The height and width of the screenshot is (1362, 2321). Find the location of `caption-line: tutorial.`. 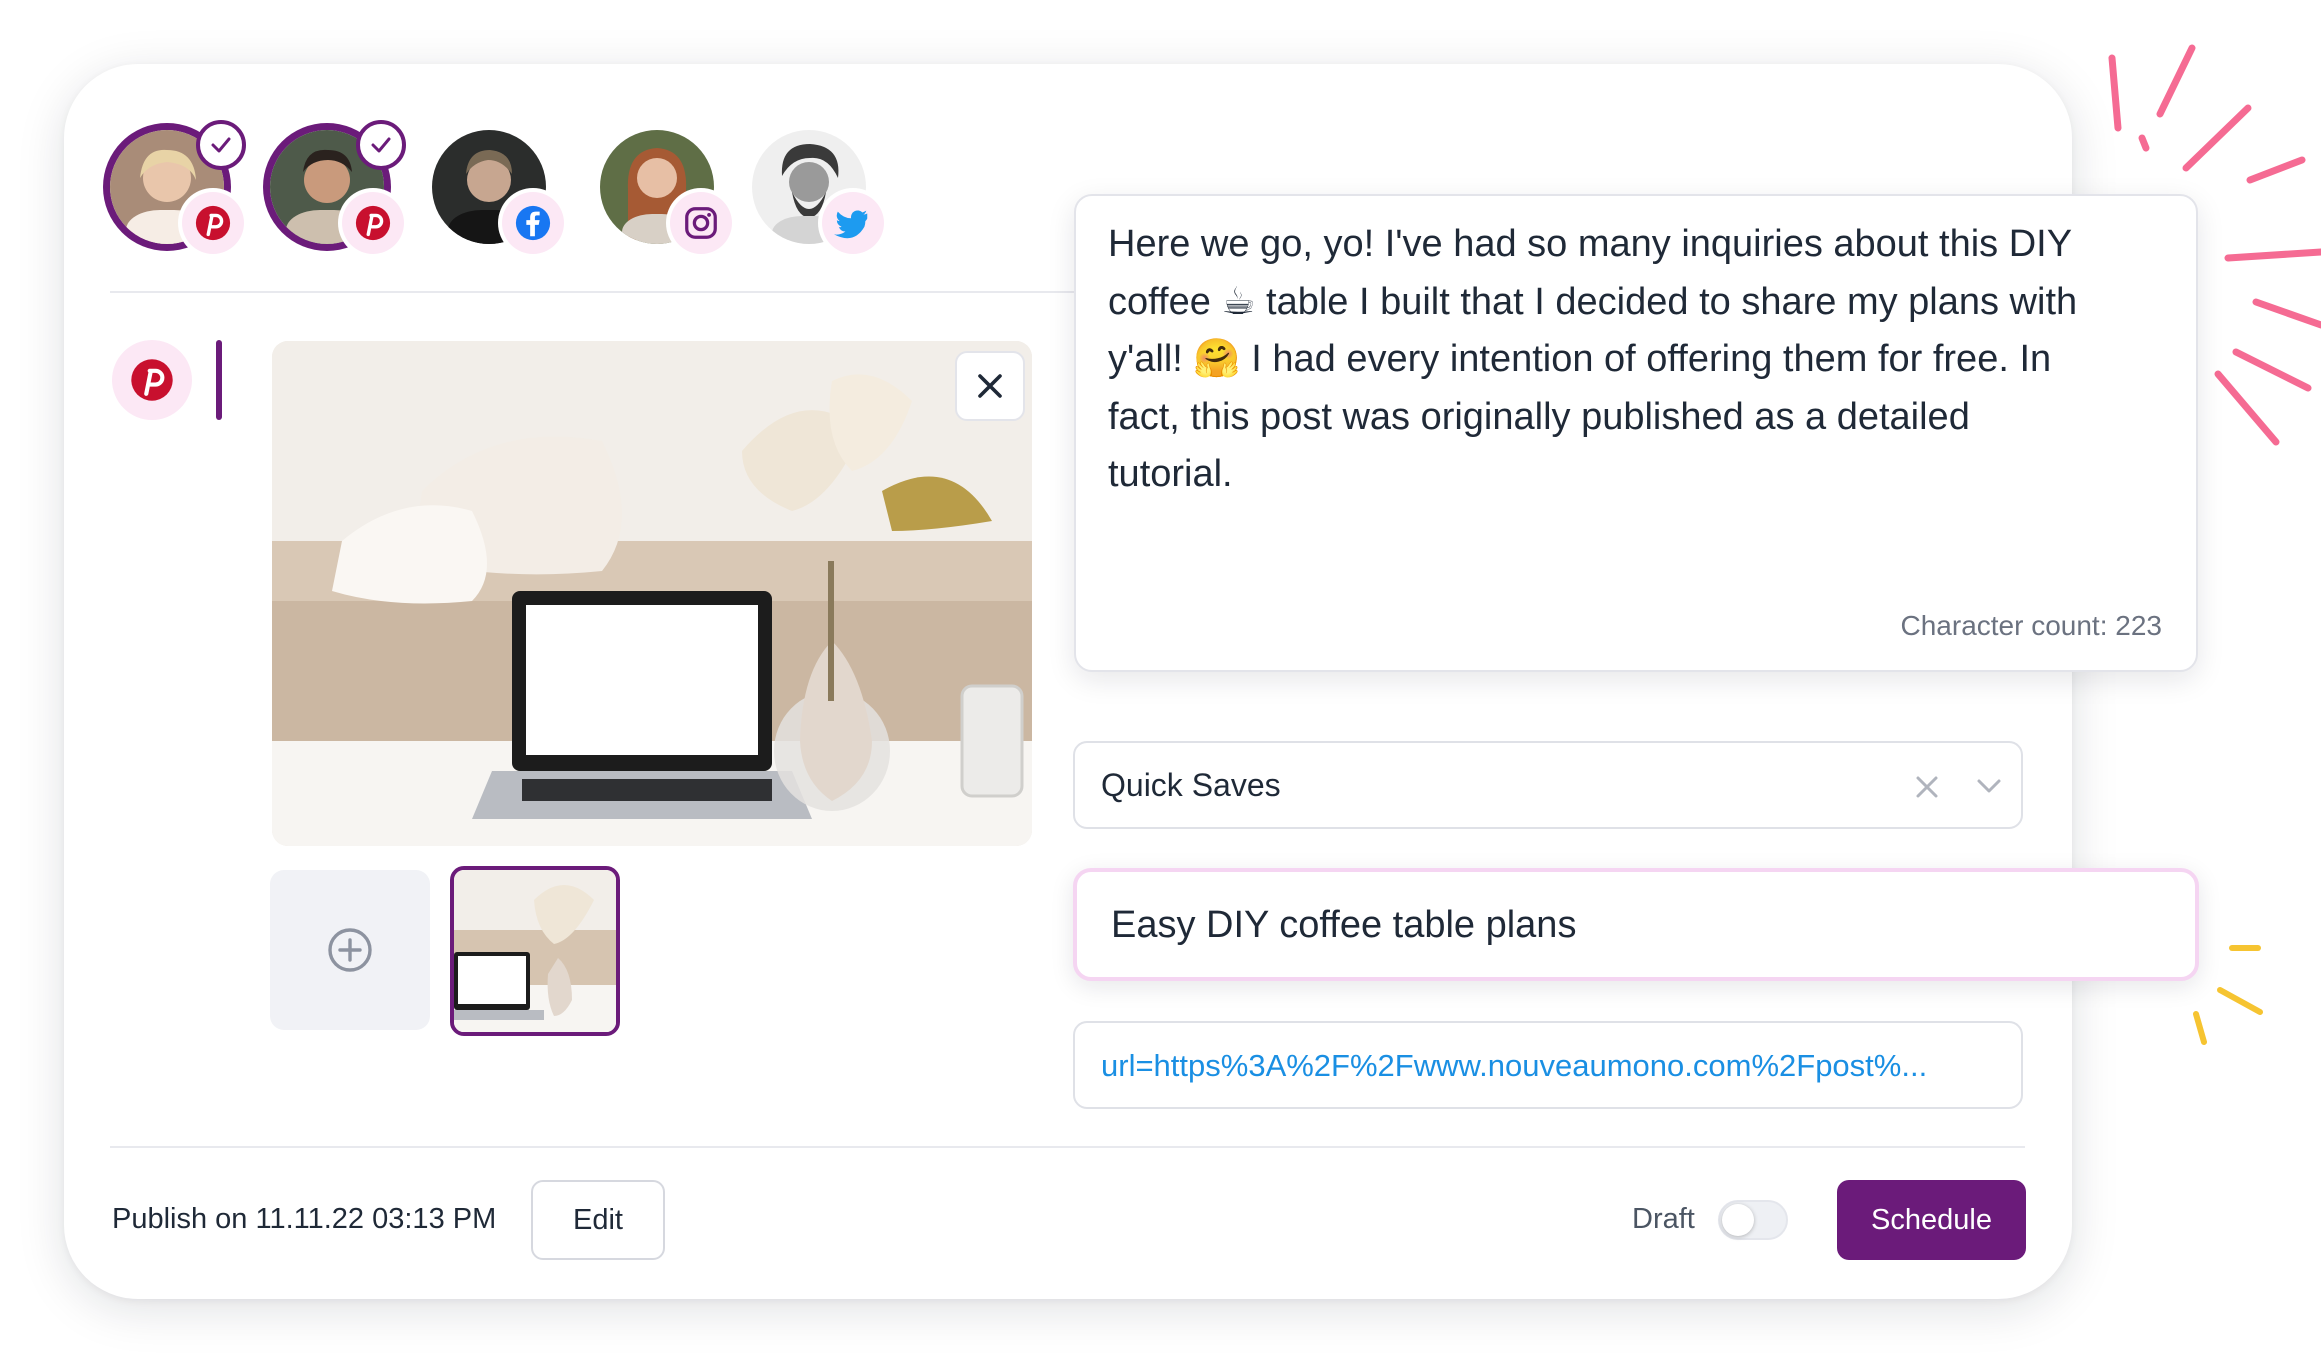

caption-line: tutorial. is located at coordinates (1170, 474).